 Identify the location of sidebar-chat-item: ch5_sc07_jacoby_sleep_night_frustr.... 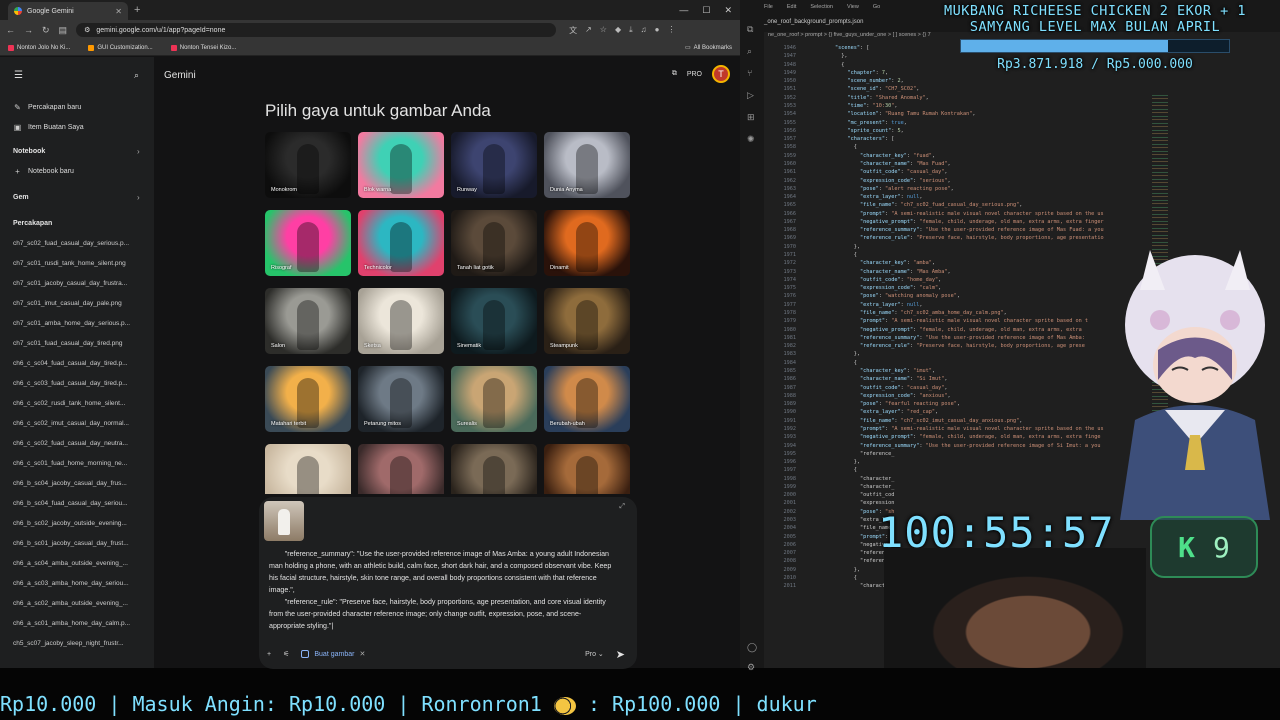
(79, 643).